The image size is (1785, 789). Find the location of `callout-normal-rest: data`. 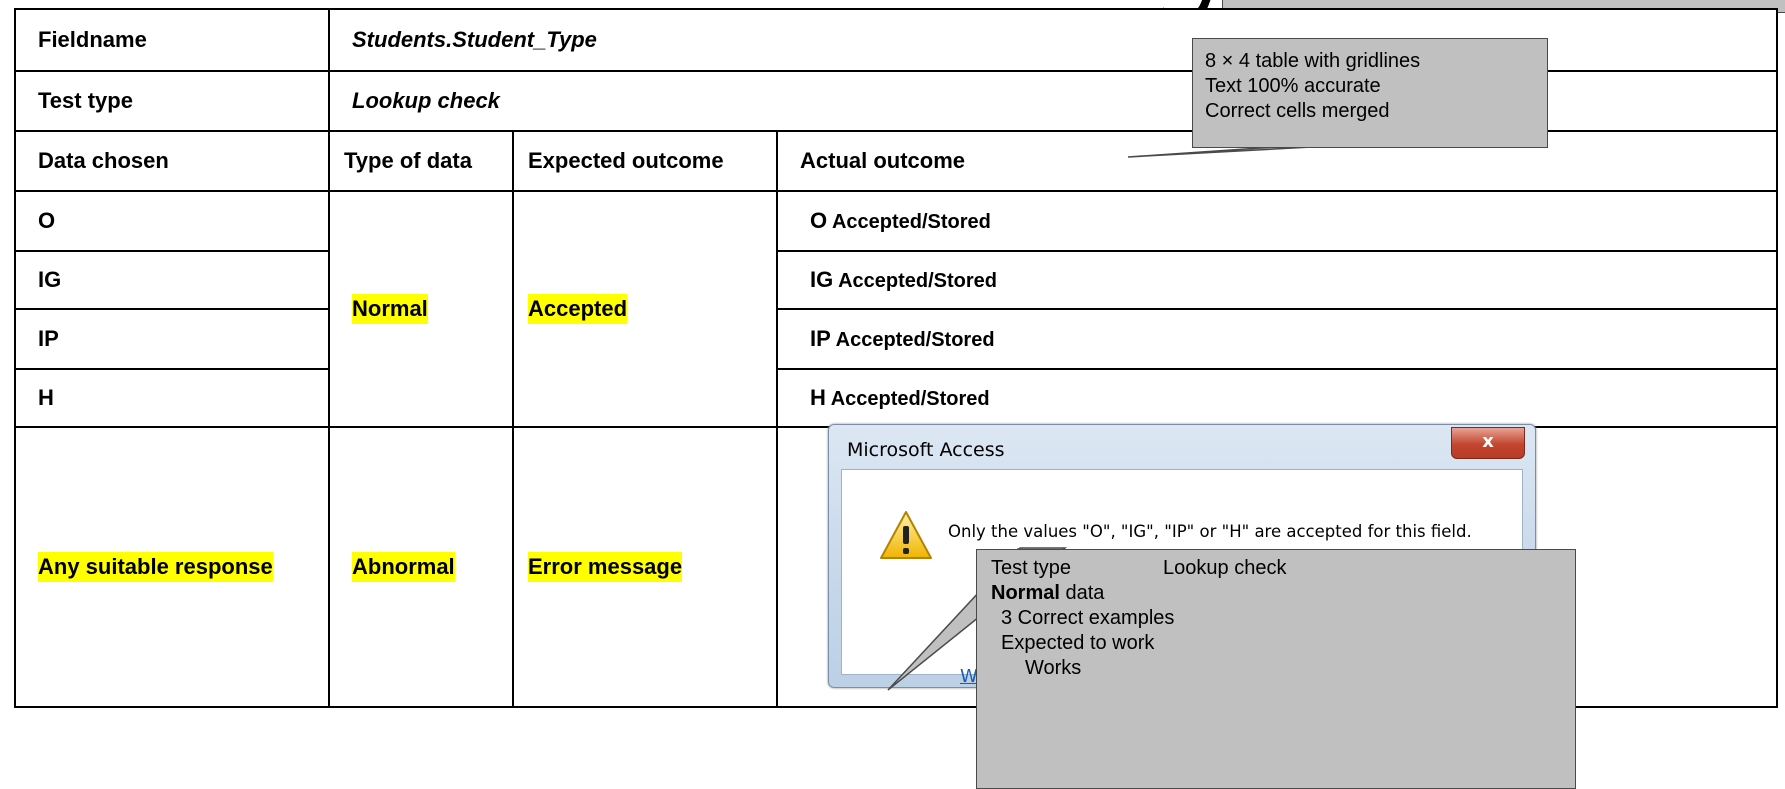

callout-normal-rest: data is located at coordinates (1082, 593).